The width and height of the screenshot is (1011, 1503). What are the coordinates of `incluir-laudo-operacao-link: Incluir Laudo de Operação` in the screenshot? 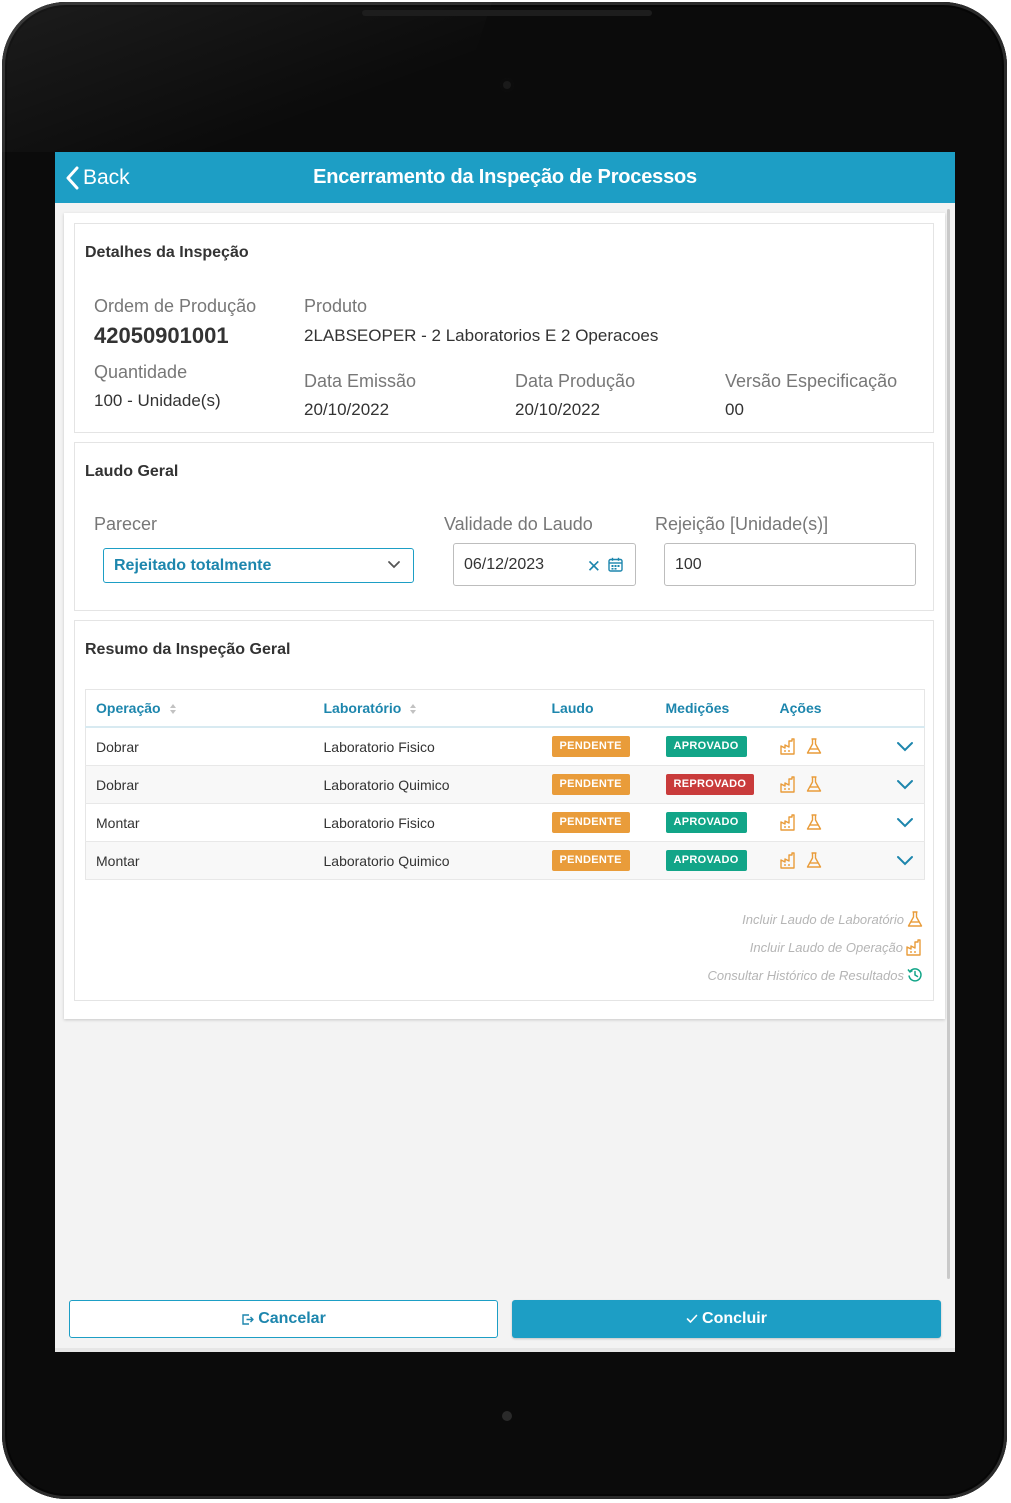 It's located at (836, 947).